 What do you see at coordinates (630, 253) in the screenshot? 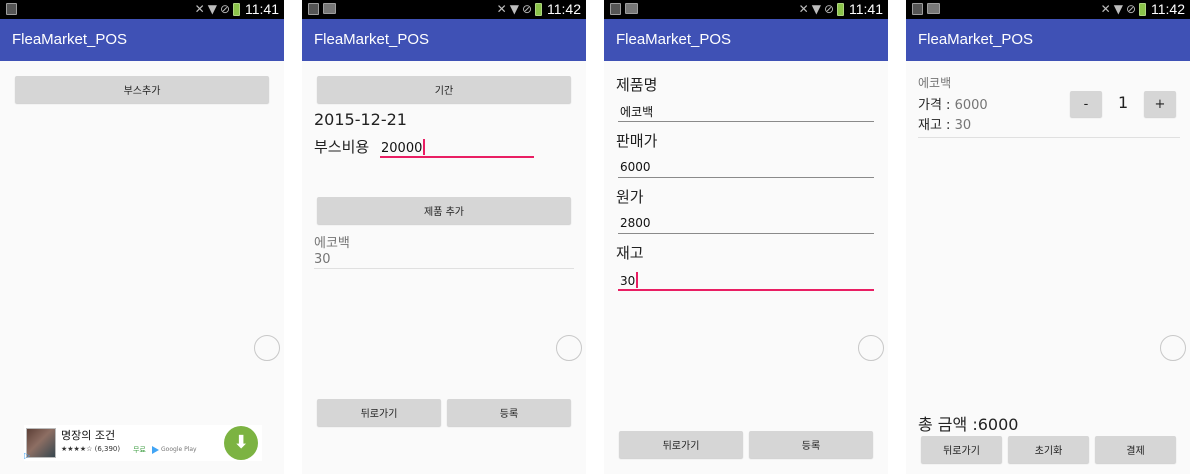
I see `stock-label: 재고` at bounding box center [630, 253].